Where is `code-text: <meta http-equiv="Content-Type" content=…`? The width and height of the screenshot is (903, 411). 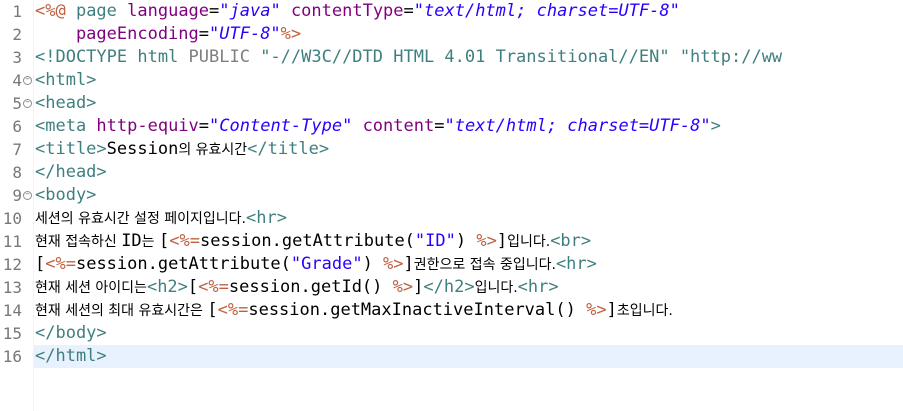
code-text: <meta http-equiv="Content-Type" content=… is located at coordinates (468, 126).